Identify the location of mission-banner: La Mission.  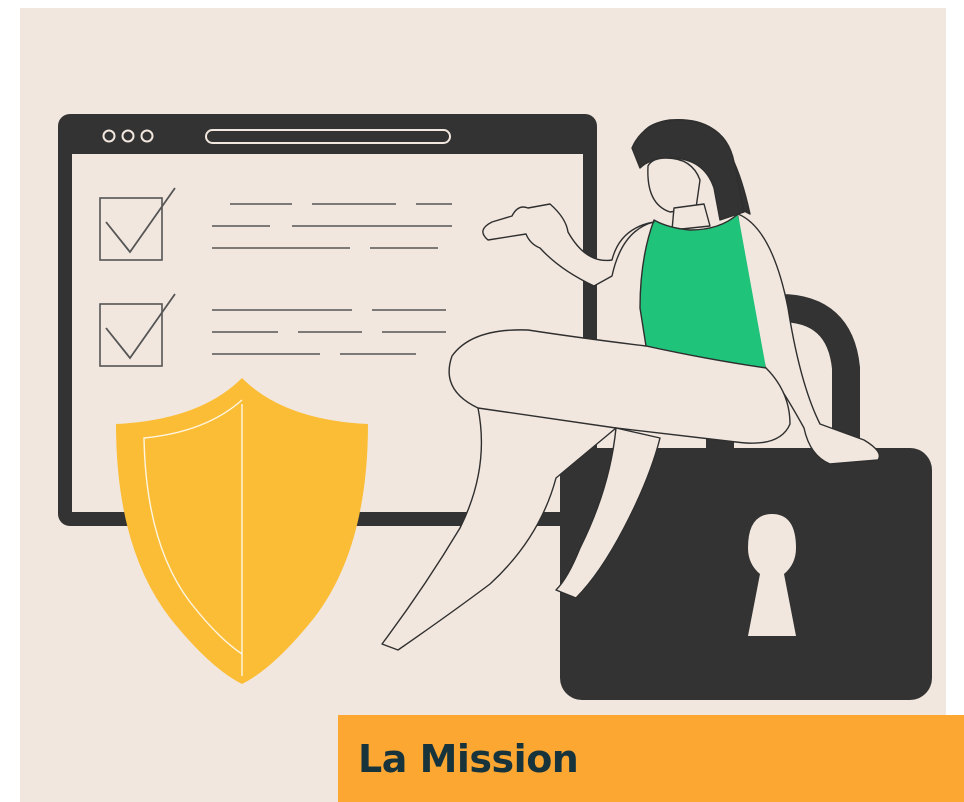
(651, 758).